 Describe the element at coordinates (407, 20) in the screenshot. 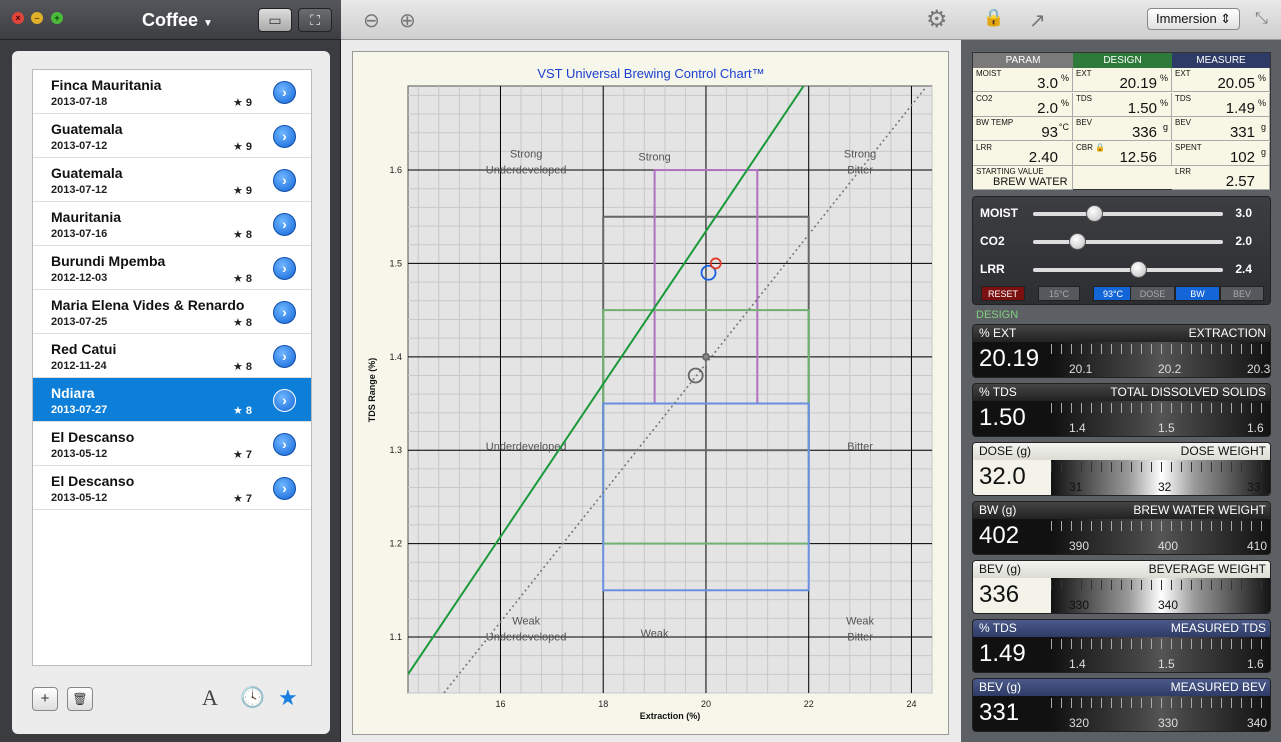

I see `zoom-in-button: ⊕` at that location.